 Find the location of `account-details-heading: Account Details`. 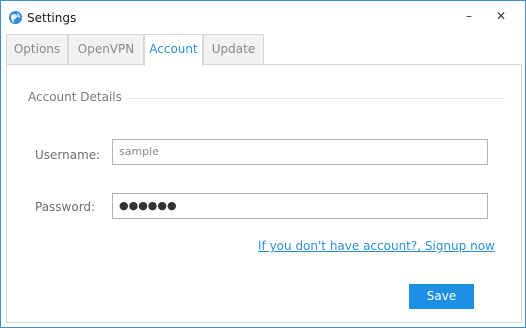

account-details-heading: Account Details is located at coordinates (75, 97).